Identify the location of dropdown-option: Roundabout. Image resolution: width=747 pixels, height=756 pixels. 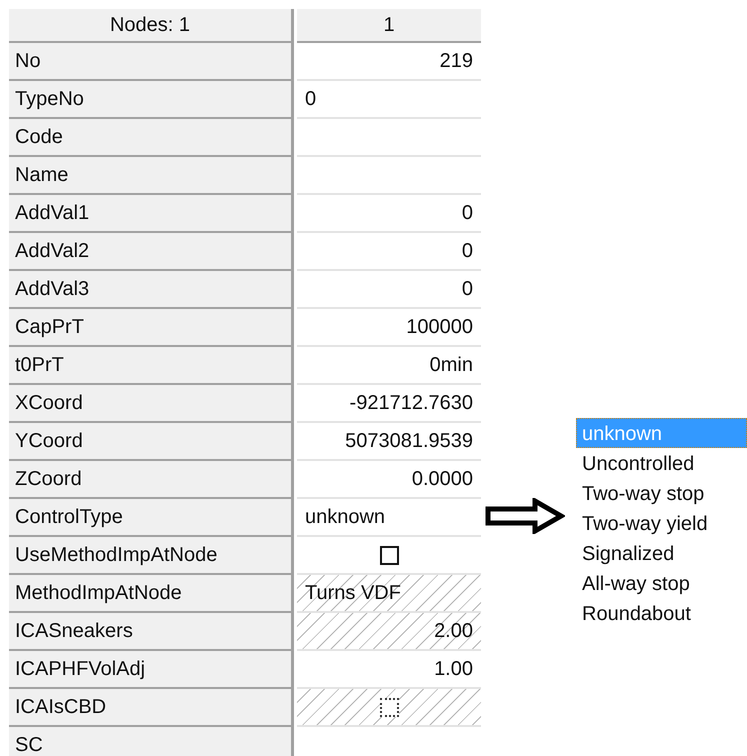
(661, 613).